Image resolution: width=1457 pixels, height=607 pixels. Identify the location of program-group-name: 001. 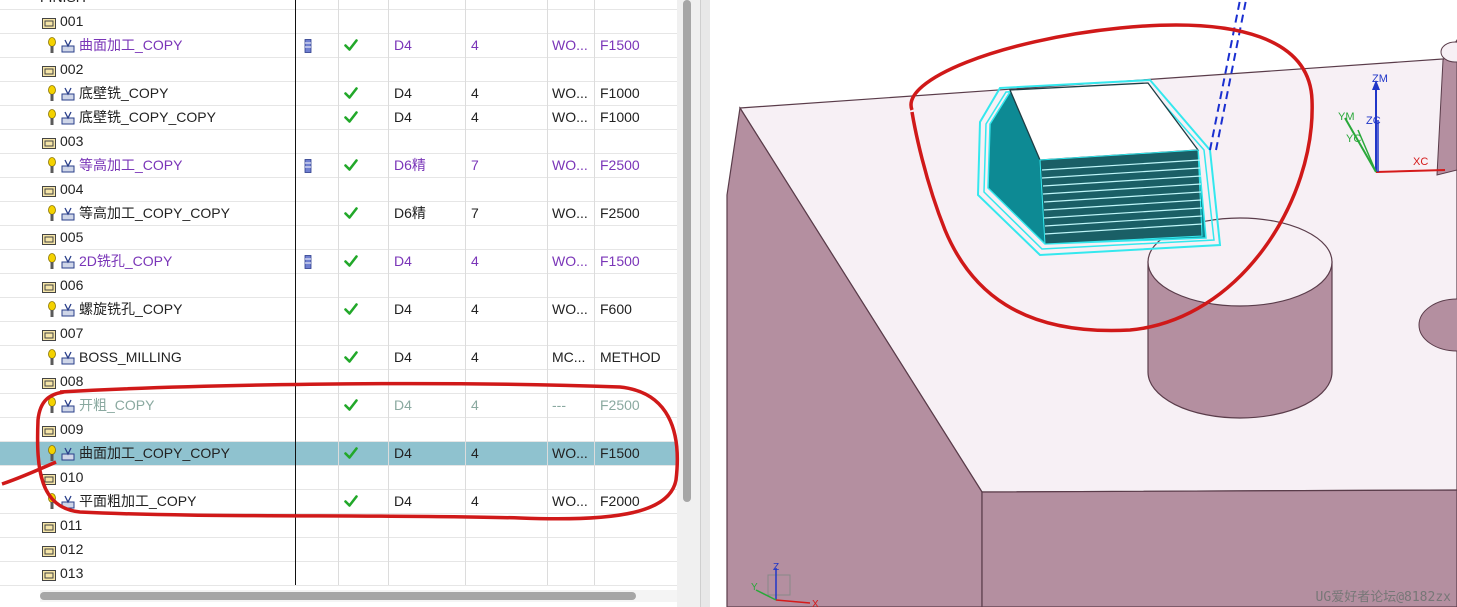
(72, 21).